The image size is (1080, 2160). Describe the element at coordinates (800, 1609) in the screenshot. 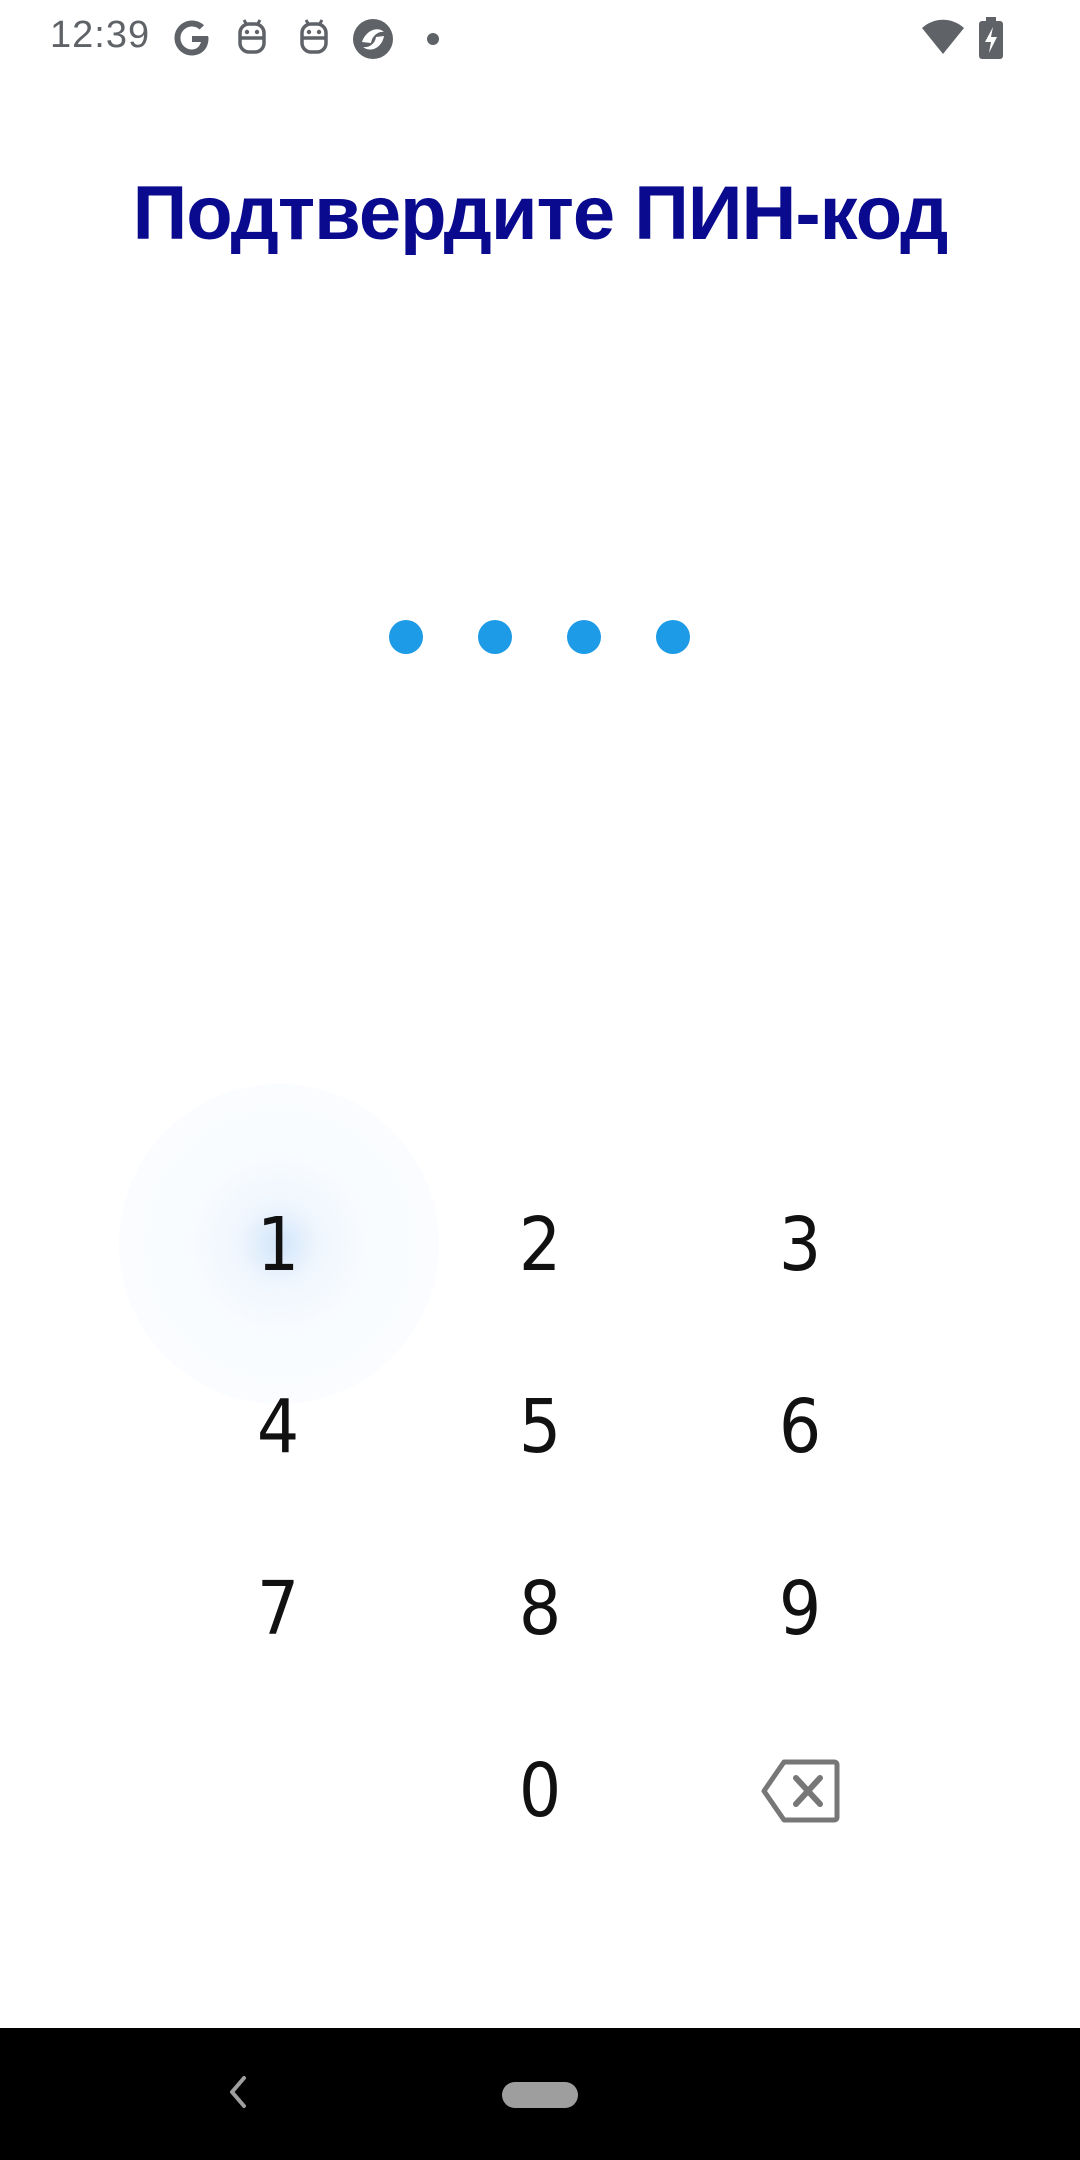

I see `keypad-key-9: 9` at that location.